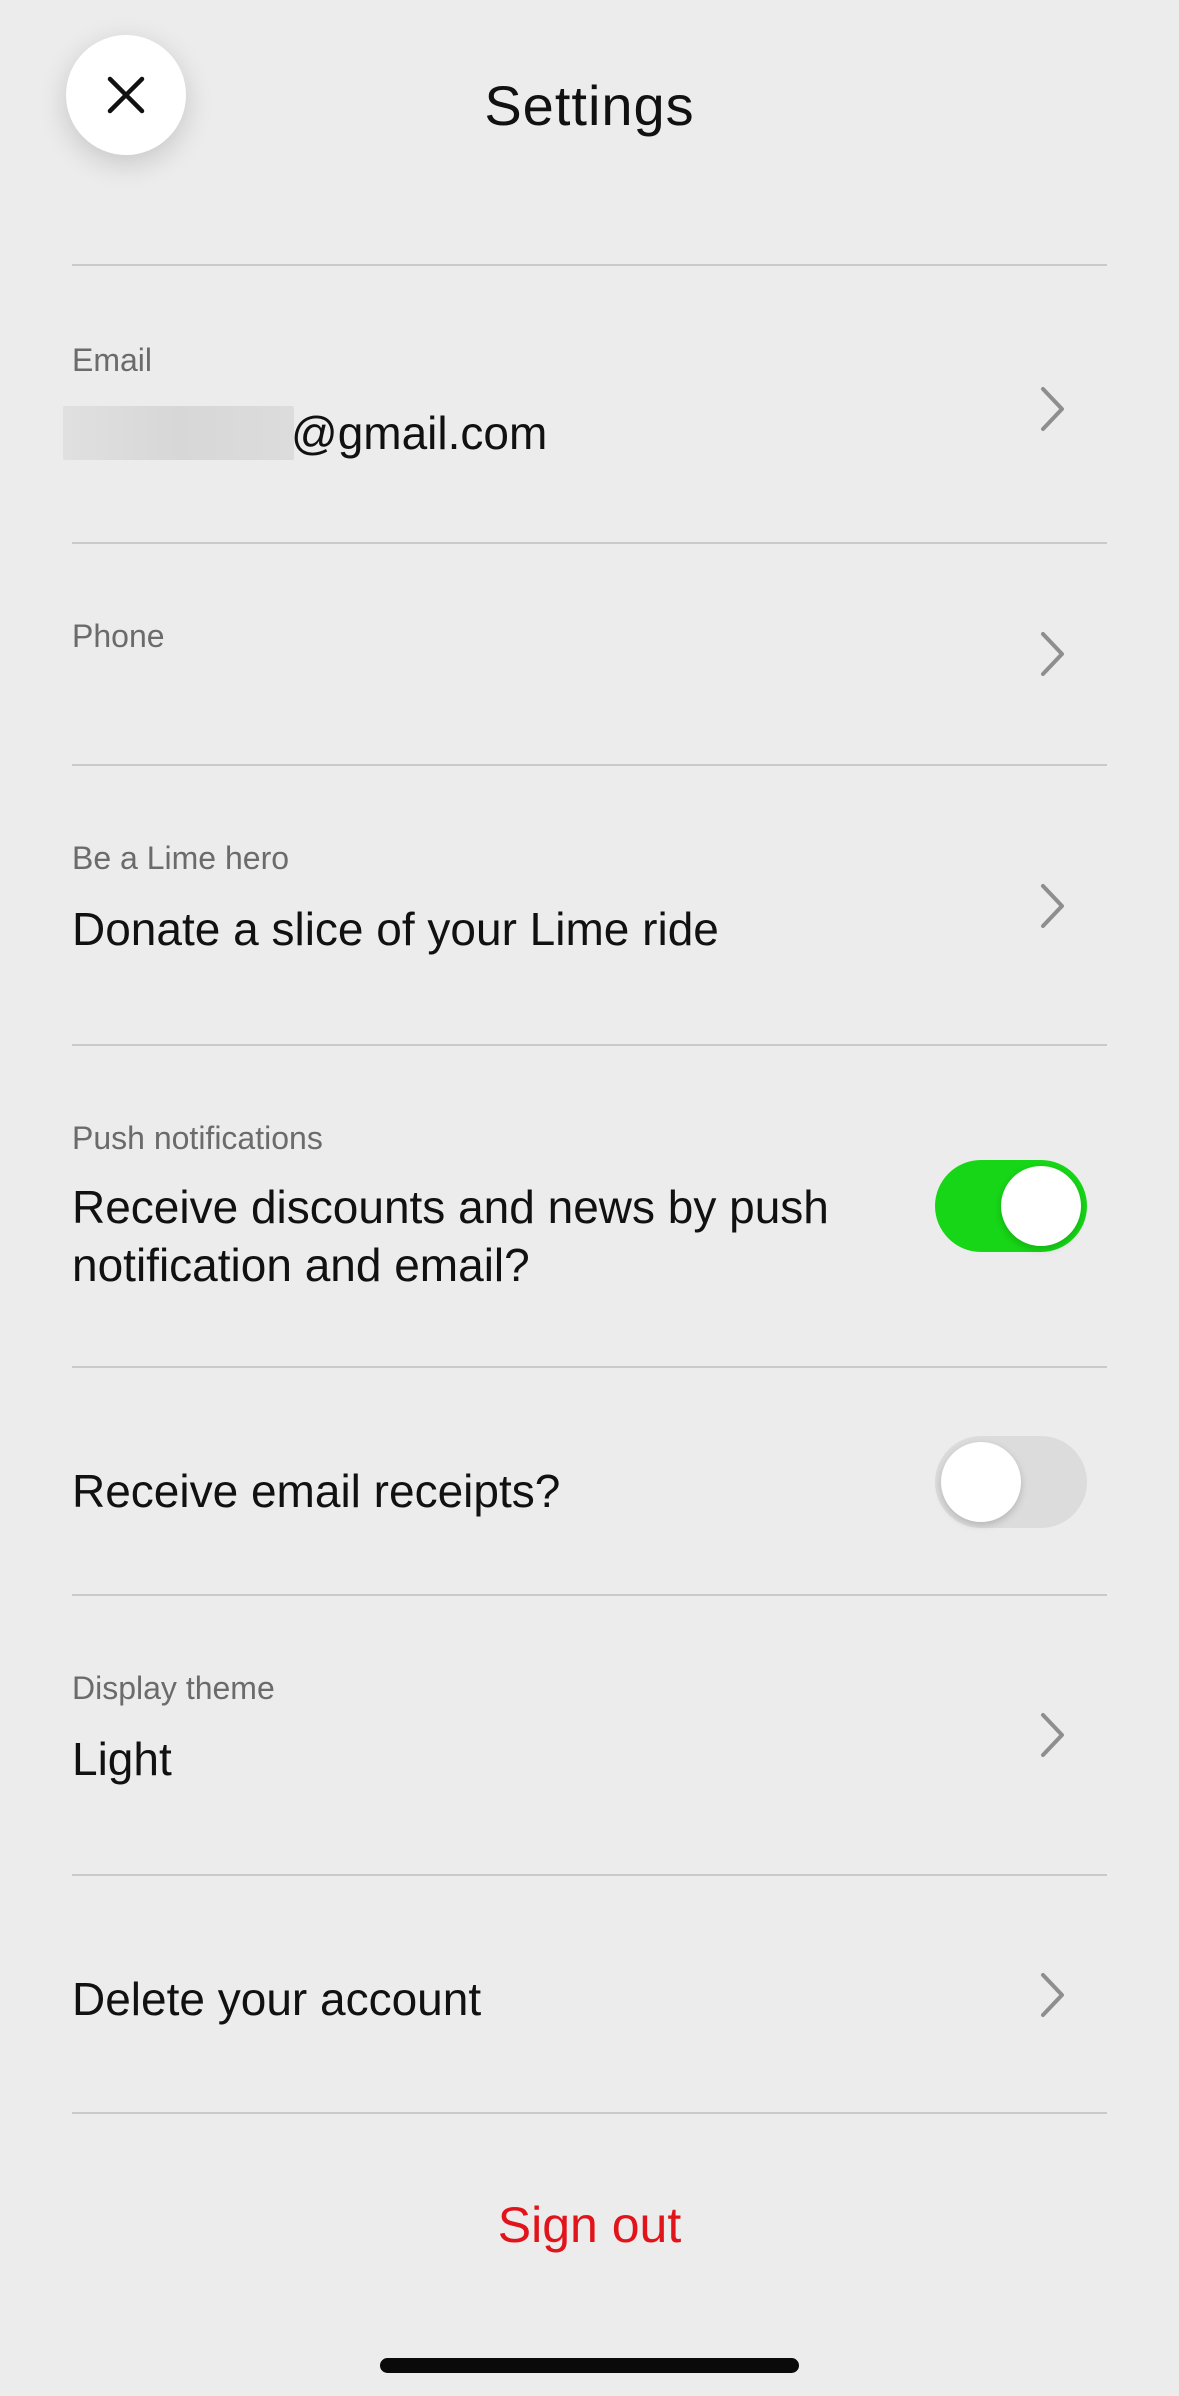 The width and height of the screenshot is (1179, 2396). What do you see at coordinates (178, 433) in the screenshot?
I see `redacted-email-block` at bounding box center [178, 433].